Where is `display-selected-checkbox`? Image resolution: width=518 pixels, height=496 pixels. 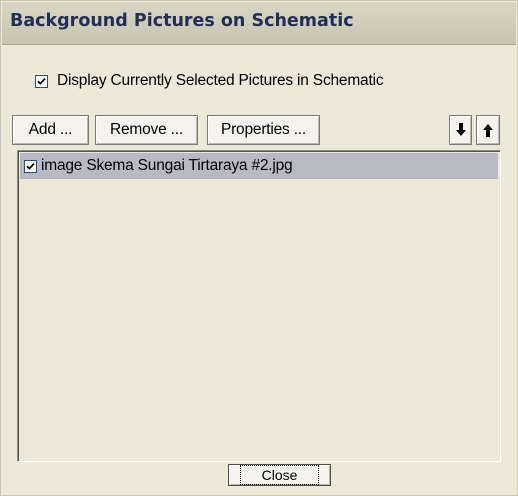
display-selected-checkbox is located at coordinates (41, 81).